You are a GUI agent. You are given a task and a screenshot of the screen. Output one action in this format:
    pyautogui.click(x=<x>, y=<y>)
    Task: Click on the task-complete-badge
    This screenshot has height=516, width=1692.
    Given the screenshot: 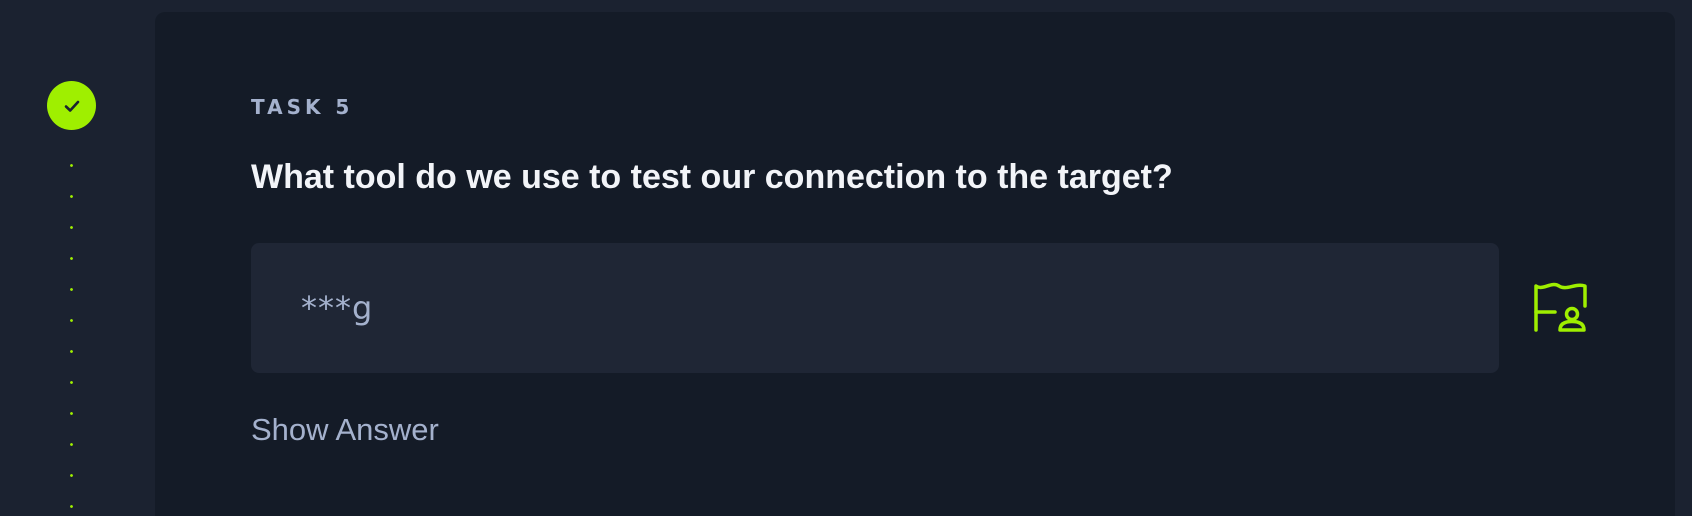 What is the action you would take?
    pyautogui.click(x=71, y=105)
    